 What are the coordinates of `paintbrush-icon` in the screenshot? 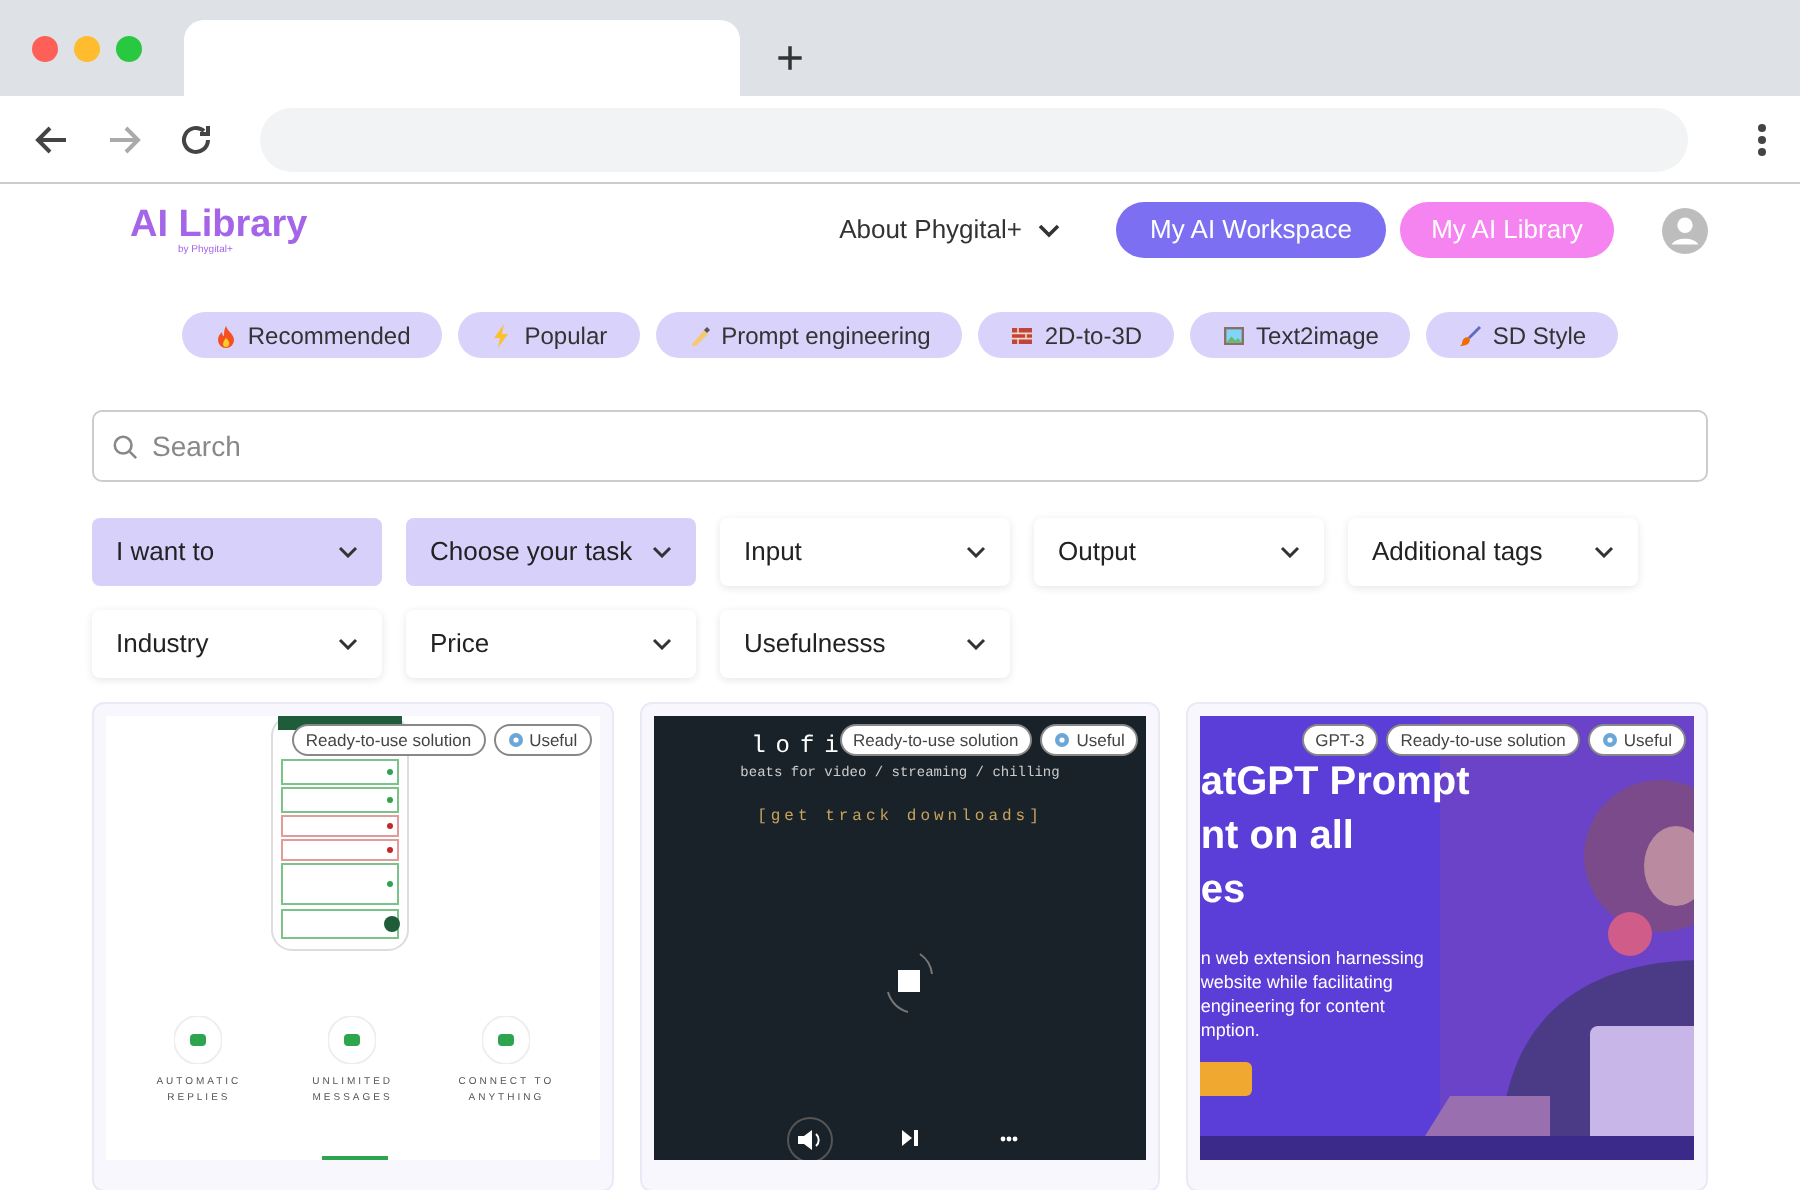 It's located at (1470, 335).